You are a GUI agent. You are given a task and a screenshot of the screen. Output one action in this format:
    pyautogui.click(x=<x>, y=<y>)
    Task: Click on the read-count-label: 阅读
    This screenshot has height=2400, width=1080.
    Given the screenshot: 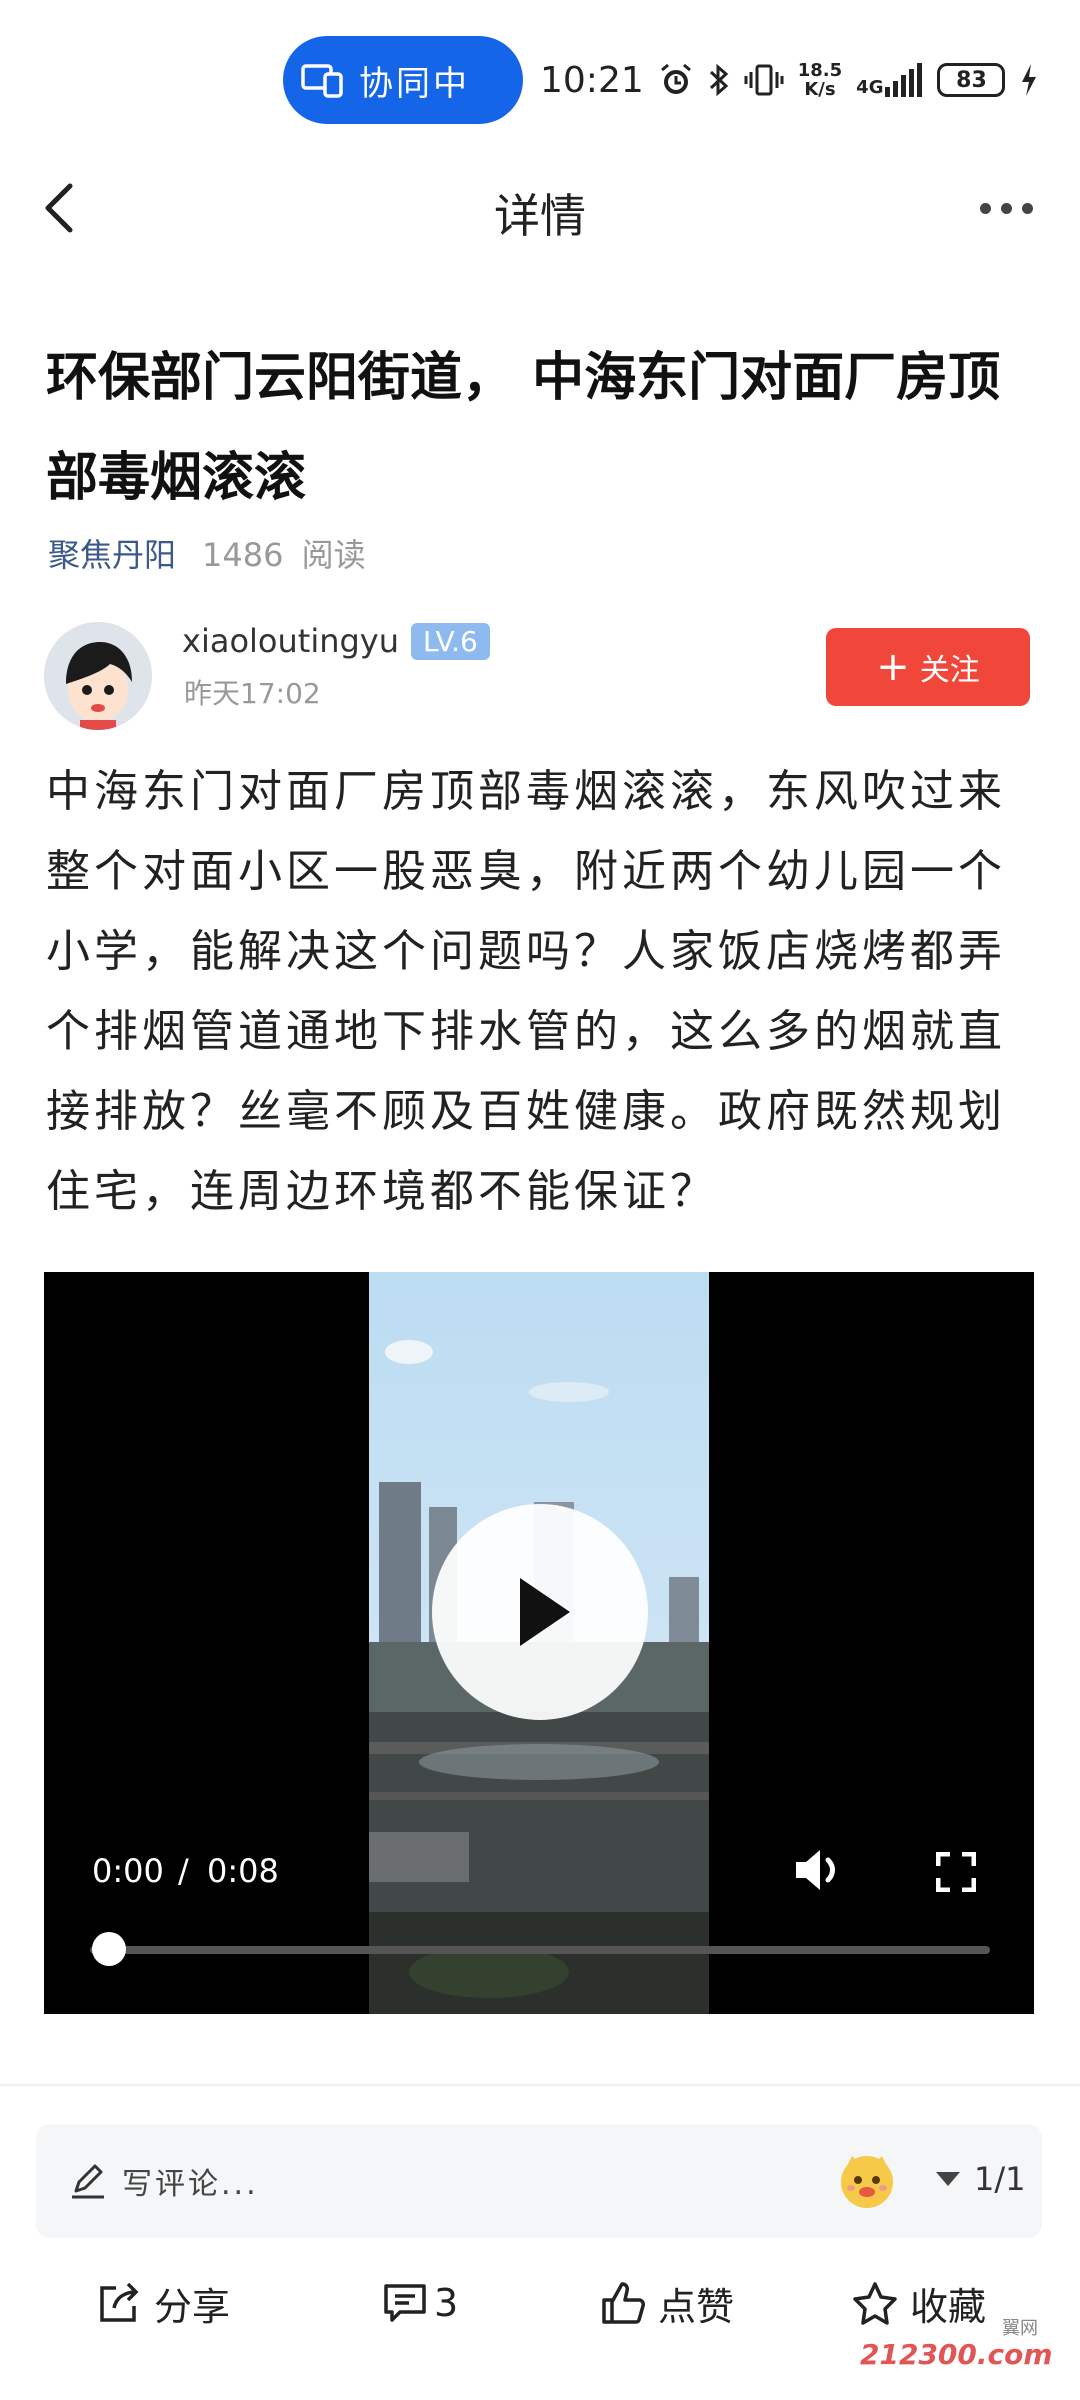 What is the action you would take?
    pyautogui.click(x=333, y=555)
    